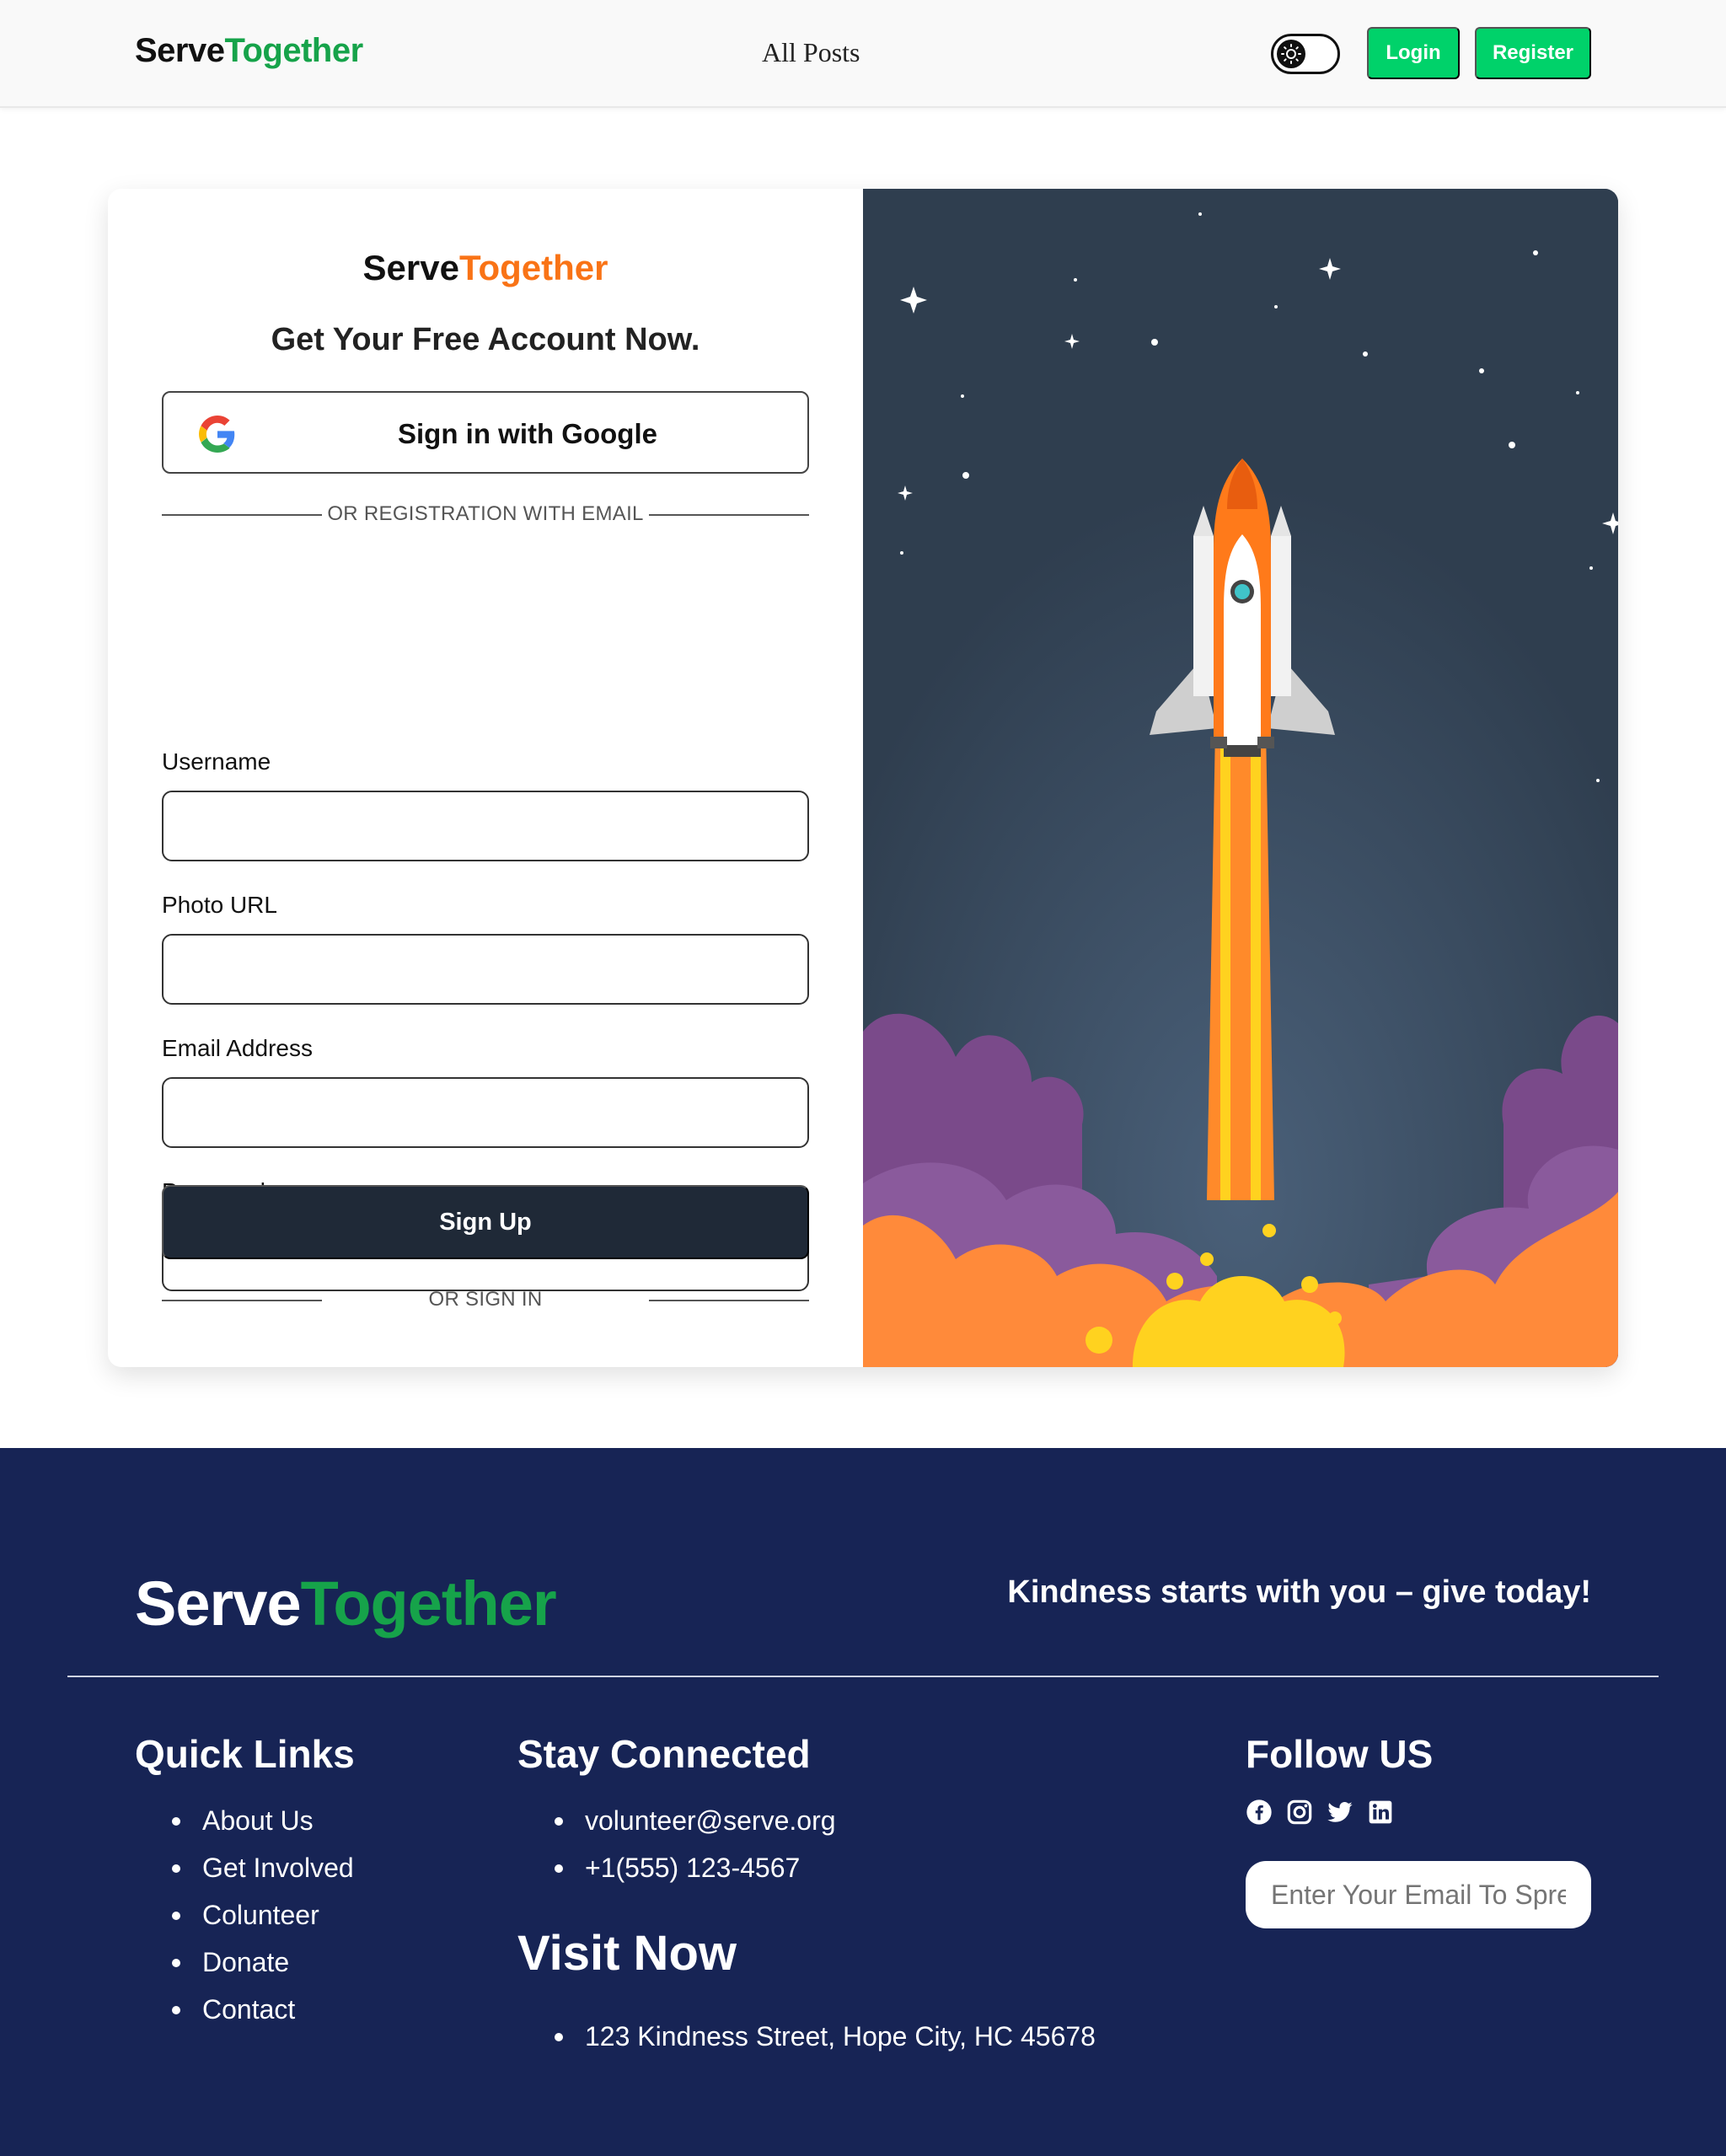 This screenshot has height=2156, width=1726. What do you see at coordinates (1413, 53) in the screenshot?
I see `login-button: Login` at bounding box center [1413, 53].